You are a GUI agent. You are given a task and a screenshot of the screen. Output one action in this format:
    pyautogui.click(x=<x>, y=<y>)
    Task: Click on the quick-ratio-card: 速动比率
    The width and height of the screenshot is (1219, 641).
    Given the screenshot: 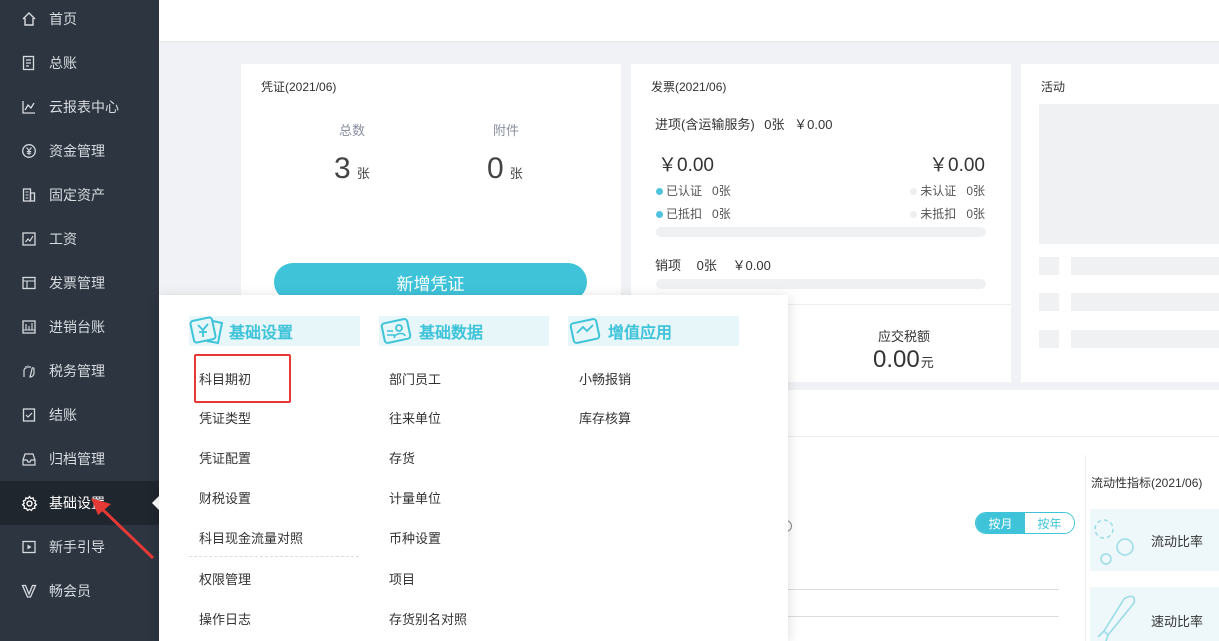 What is the action you would take?
    pyautogui.click(x=1154, y=614)
    